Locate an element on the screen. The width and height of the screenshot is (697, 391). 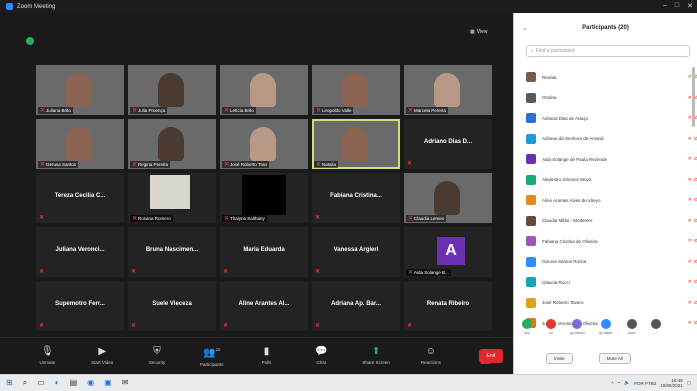
close-icon: ✕ is located at coordinates (690, 6).